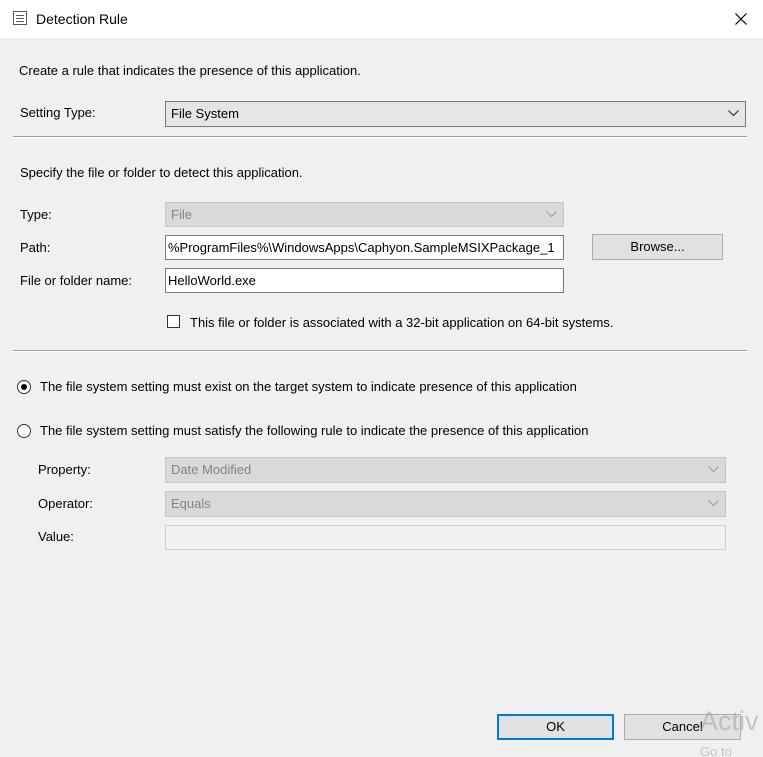 This screenshot has height=757, width=763. Describe the element at coordinates (364, 214) in the screenshot. I see `type-select: File` at that location.